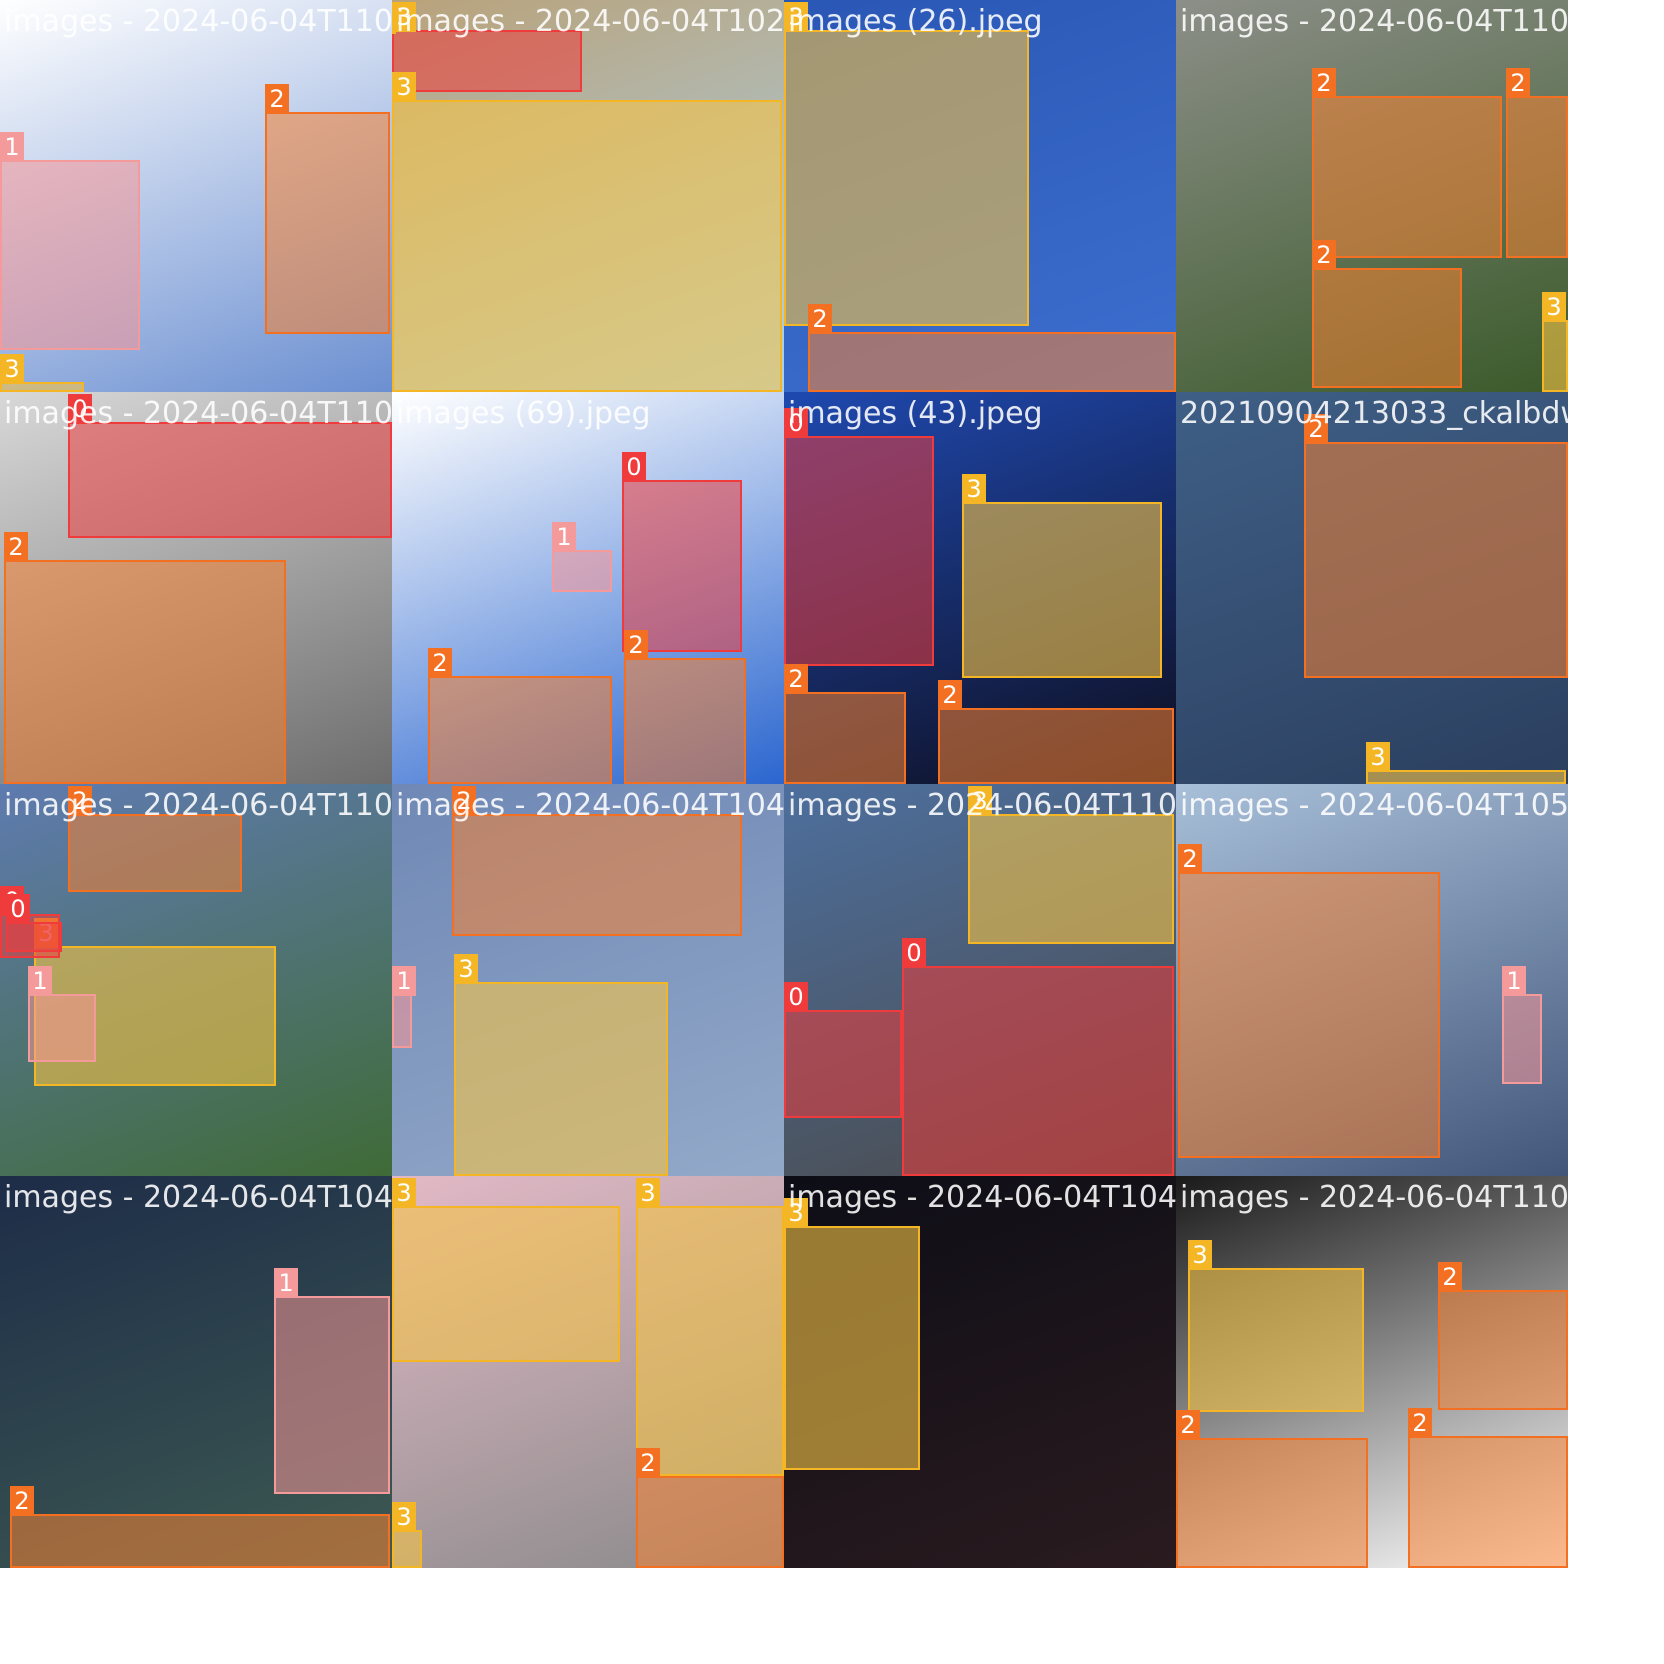 The height and width of the screenshot is (1664, 1664). Describe the element at coordinates (196, 980) in the screenshot. I see `mosaic-tile: images - 2024-06-04T11014230013` at that location.